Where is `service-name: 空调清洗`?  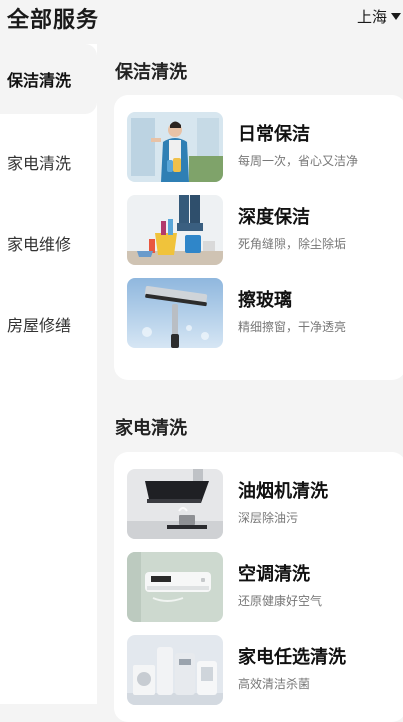
service-name: 空调清洗 is located at coordinates (274, 574).